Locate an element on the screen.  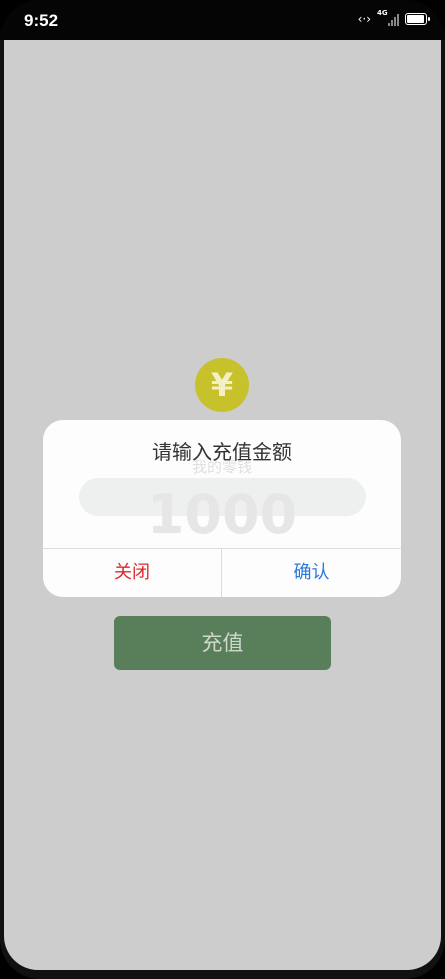
data-transfer-icon: ‹·› is located at coordinates (364, 19).